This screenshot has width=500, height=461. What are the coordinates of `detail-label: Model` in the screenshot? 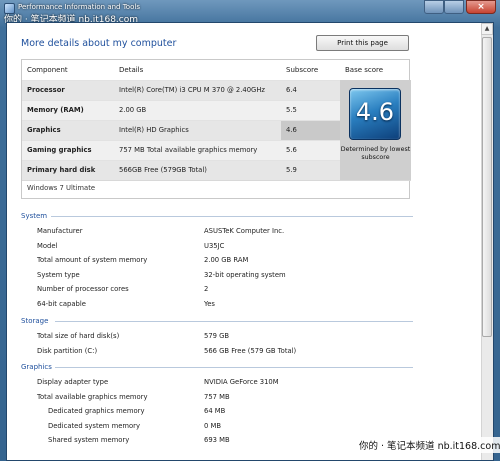 It's located at (47, 245).